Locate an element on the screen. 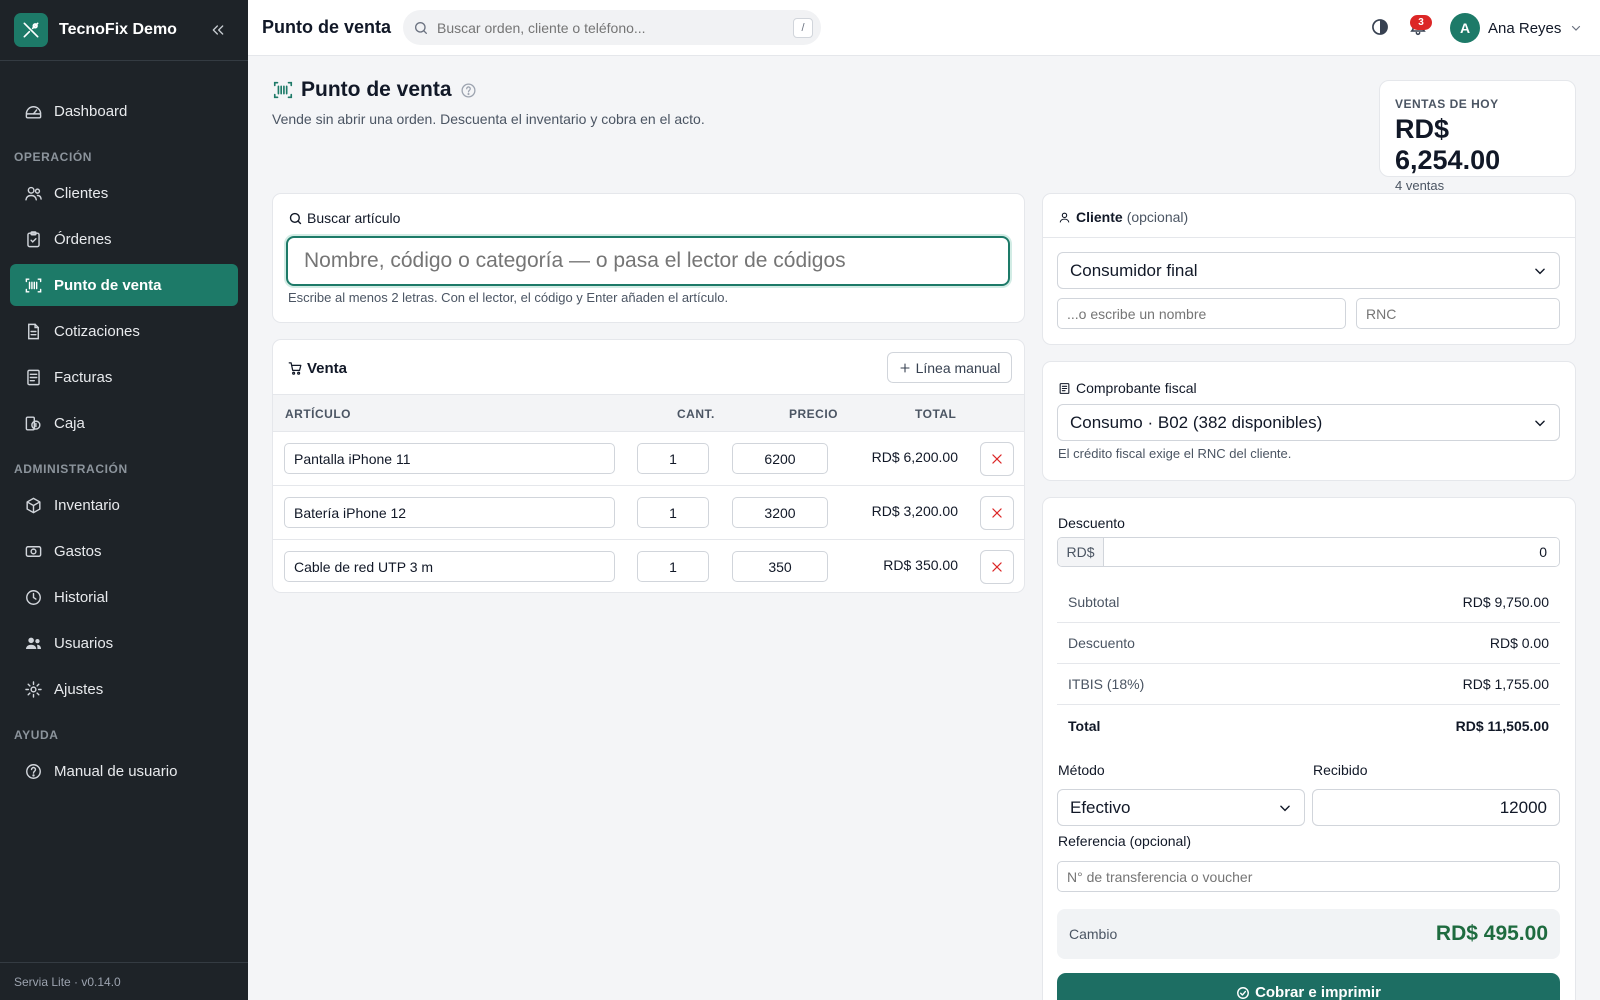  sidebar-item-dashboard: Dashboard is located at coordinates (124, 111).